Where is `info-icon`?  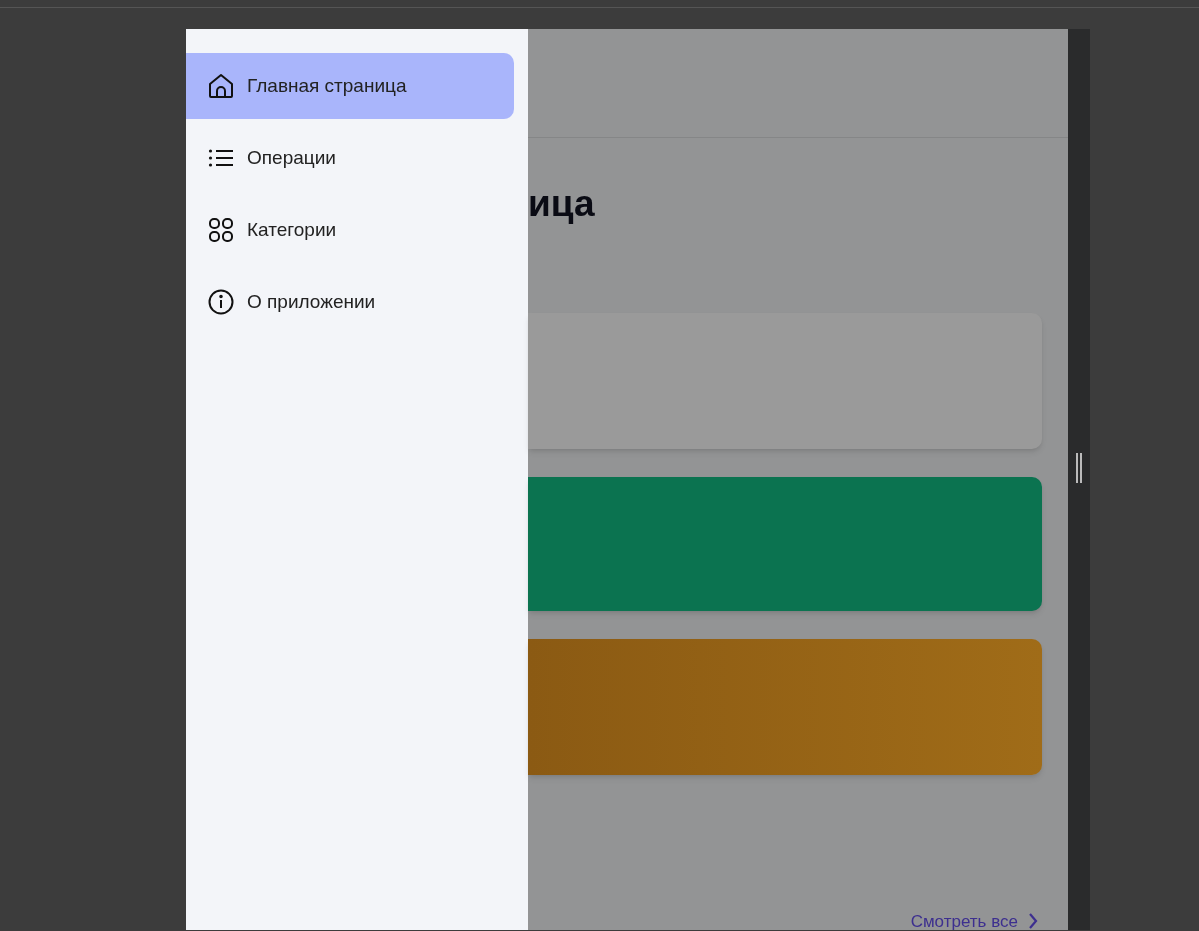 info-icon is located at coordinates (221, 302).